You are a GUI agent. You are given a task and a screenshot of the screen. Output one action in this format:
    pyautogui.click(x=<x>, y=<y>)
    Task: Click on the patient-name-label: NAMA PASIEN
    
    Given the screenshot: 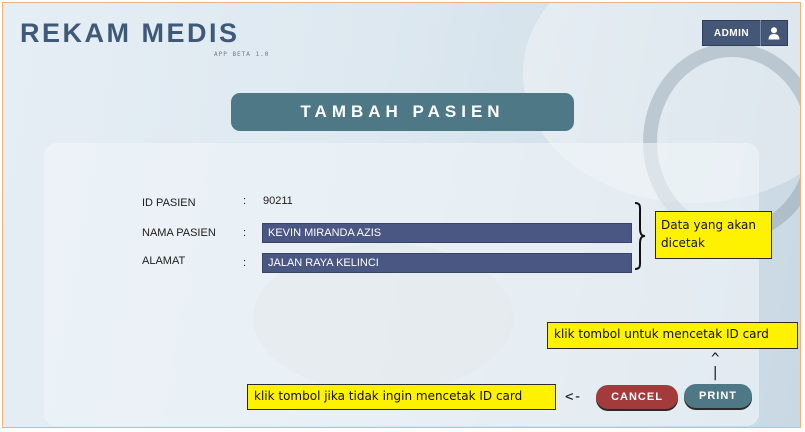 What is the action you would take?
    pyautogui.click(x=179, y=233)
    